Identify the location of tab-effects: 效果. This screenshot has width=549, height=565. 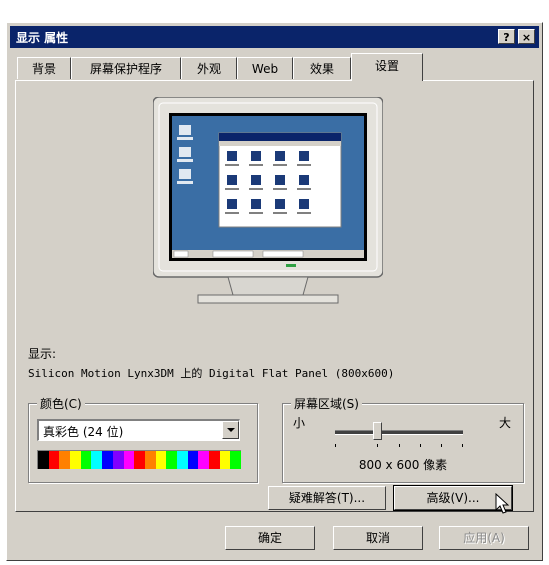
(322, 68).